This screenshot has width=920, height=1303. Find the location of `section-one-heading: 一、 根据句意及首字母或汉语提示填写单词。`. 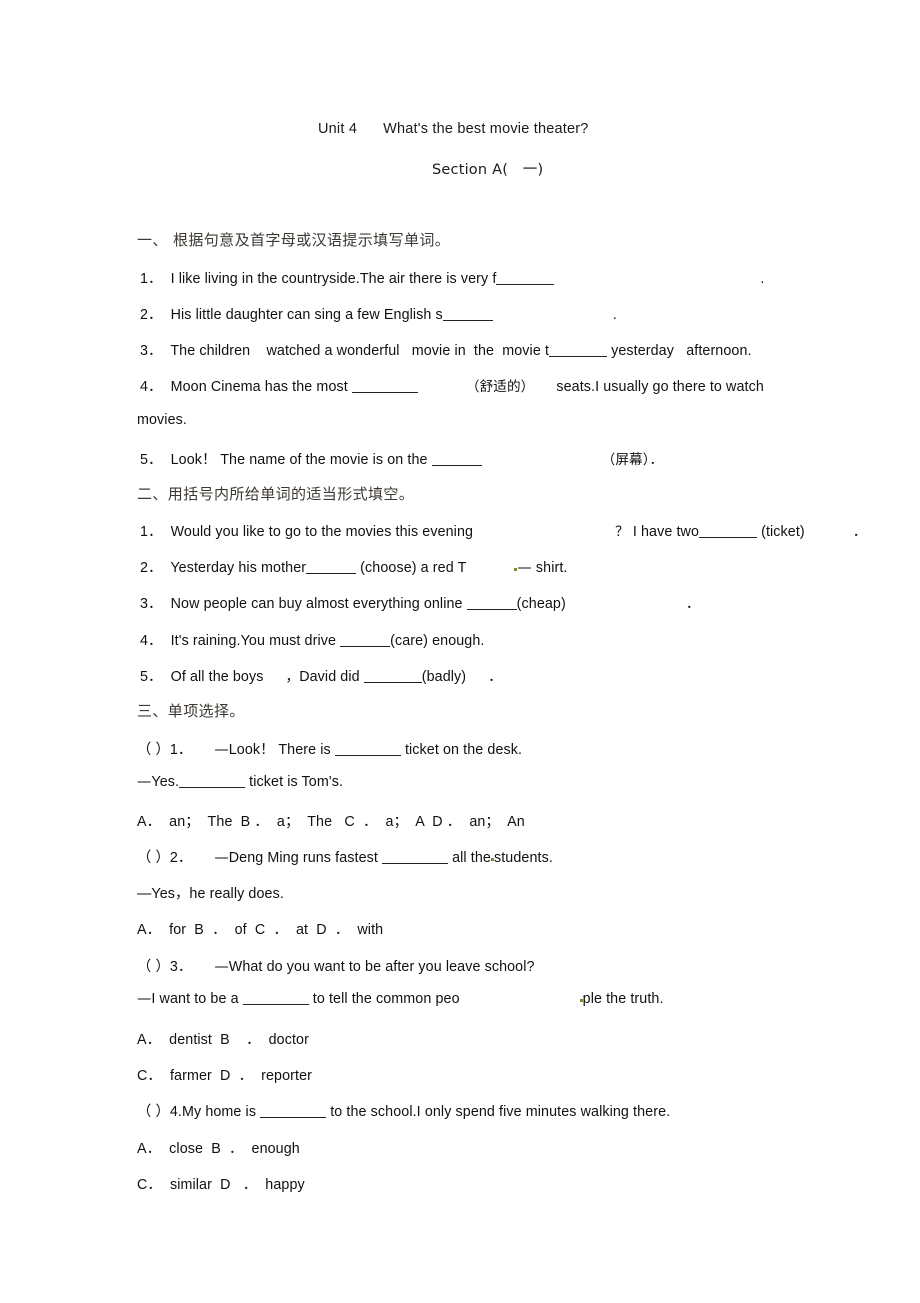

section-one-heading: 一、 根据句意及首字母或汉语提示填写单词。 is located at coordinates (294, 240).